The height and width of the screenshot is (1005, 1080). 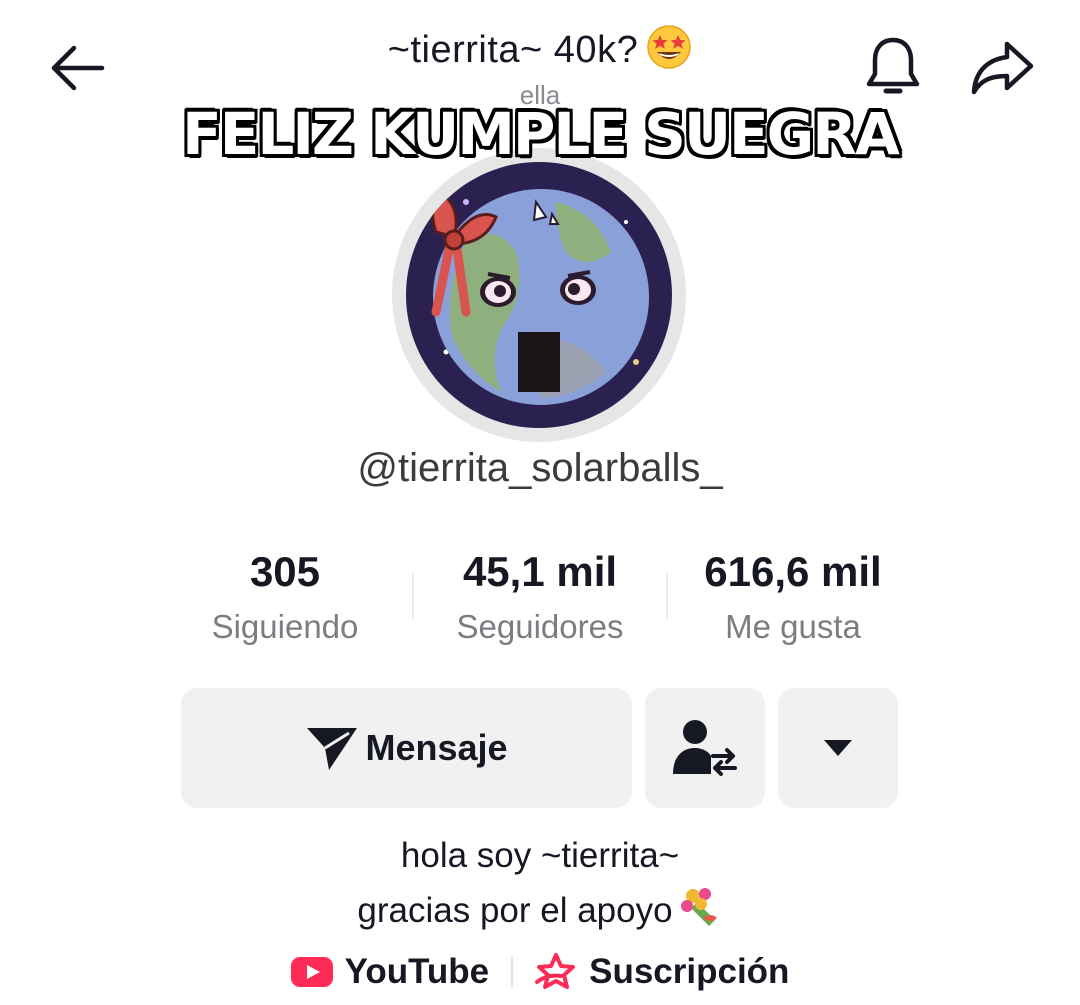 I want to click on stat-followers: 45,1 mil Seguidores, so click(x=540, y=597).